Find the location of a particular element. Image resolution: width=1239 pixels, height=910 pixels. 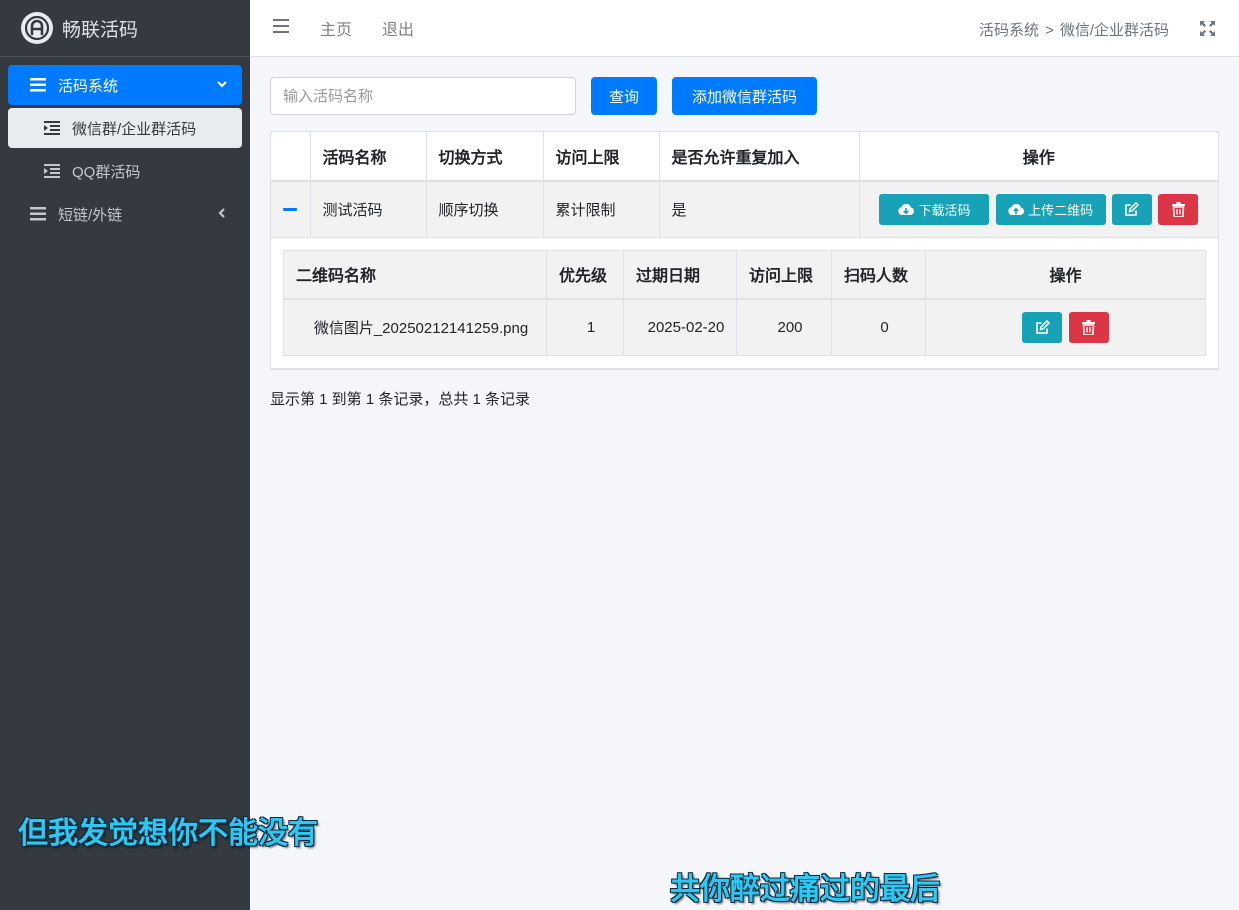

minus-icon is located at coordinates (290, 210).